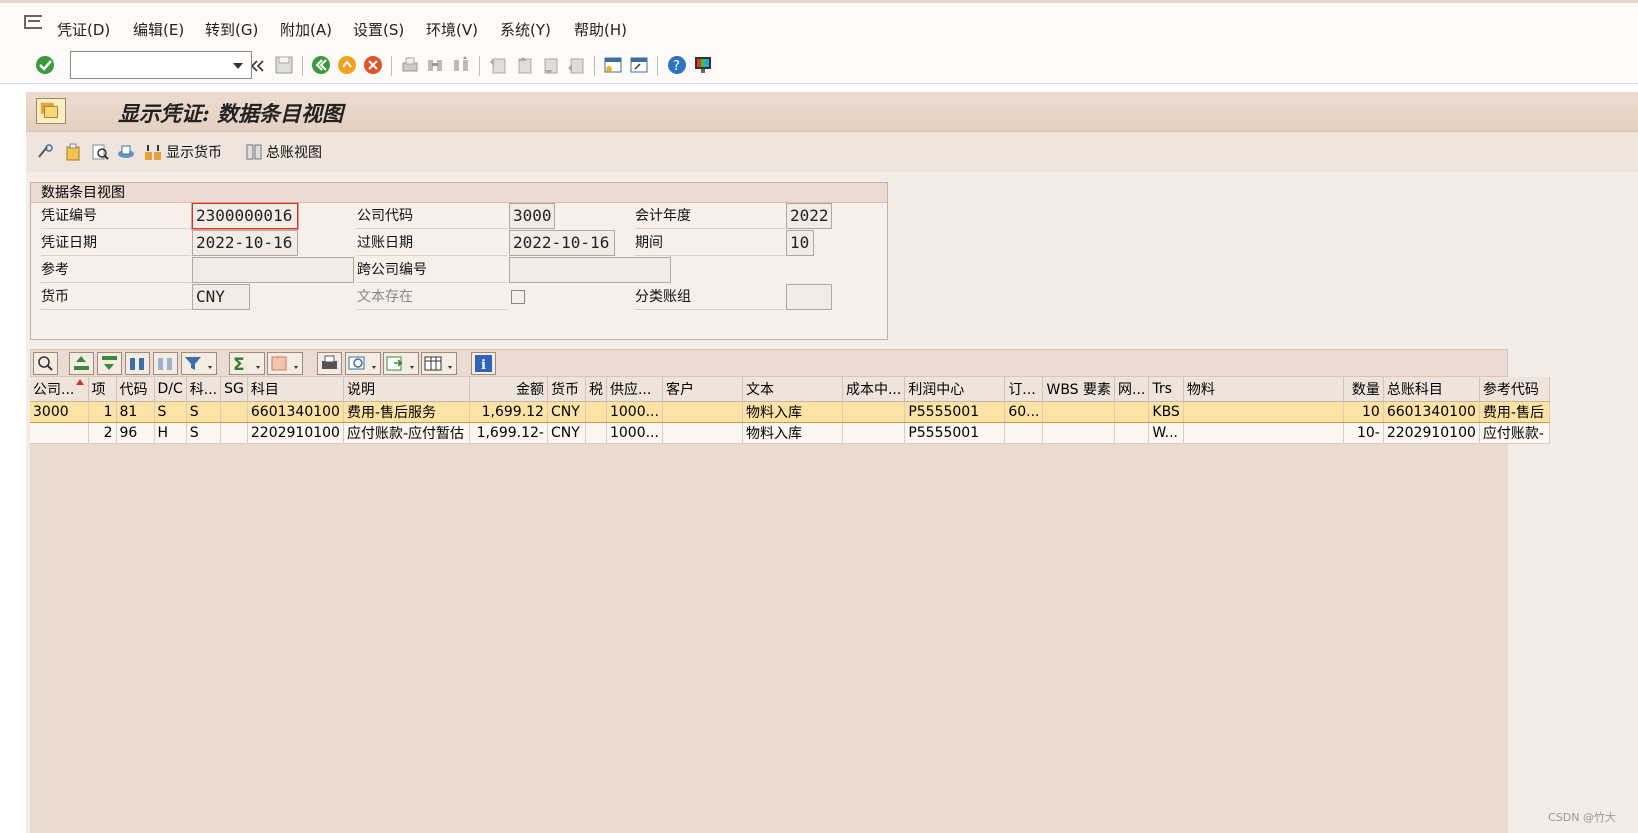  Describe the element at coordinates (102, 389) in the screenshot. I see `col-item: 项` at that location.